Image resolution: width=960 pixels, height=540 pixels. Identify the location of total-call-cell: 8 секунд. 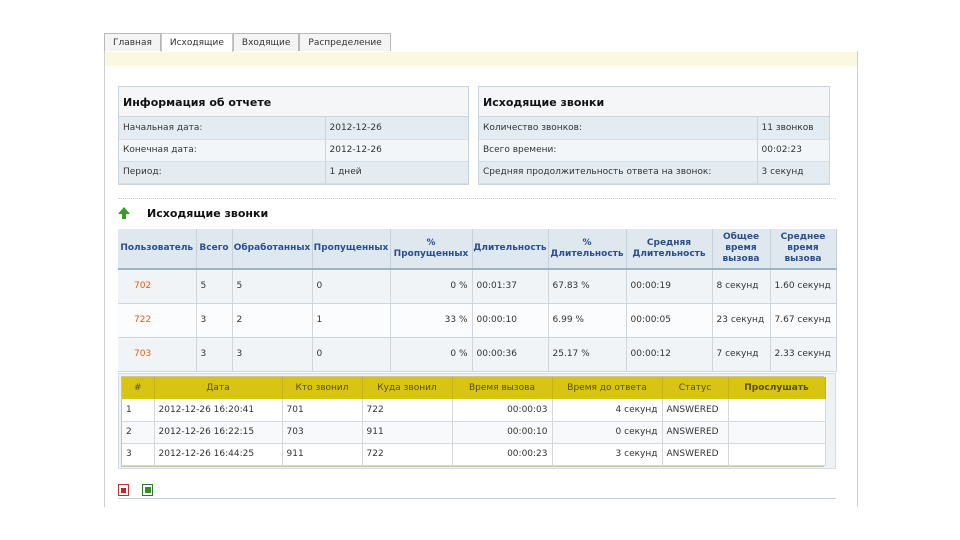
(741, 286).